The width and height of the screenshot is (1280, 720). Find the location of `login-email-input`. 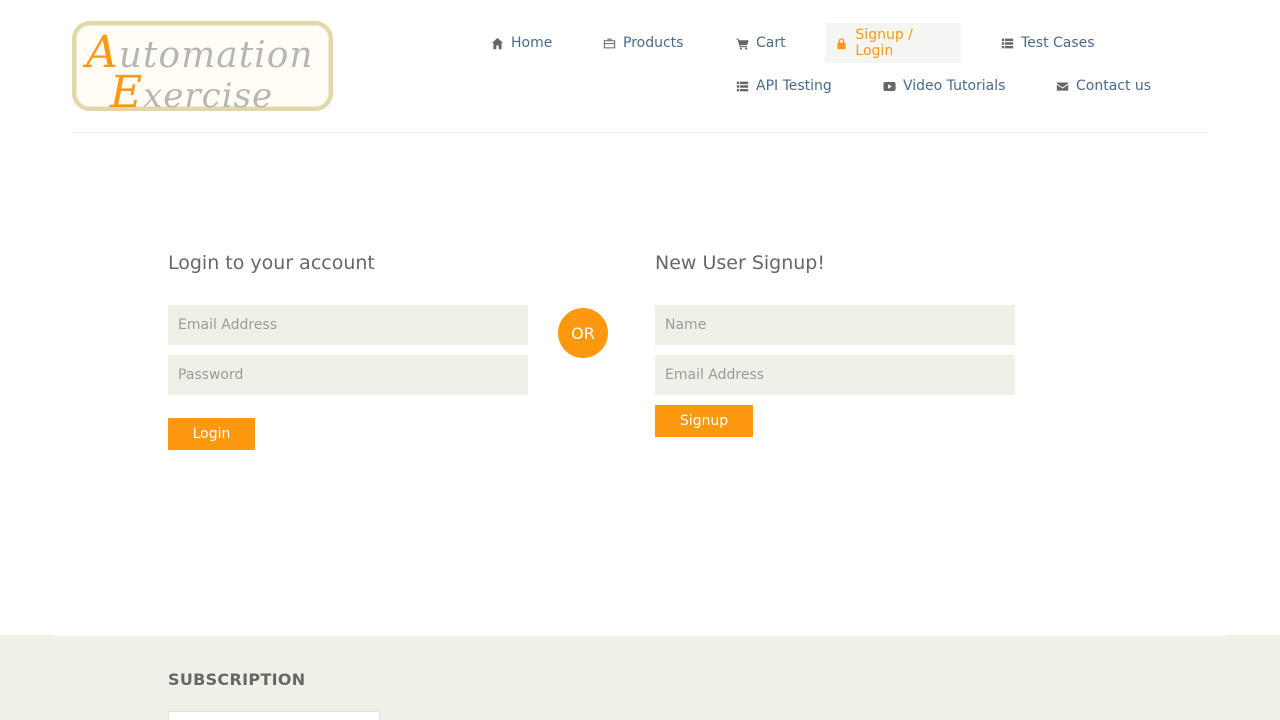

login-email-input is located at coordinates (348, 325).